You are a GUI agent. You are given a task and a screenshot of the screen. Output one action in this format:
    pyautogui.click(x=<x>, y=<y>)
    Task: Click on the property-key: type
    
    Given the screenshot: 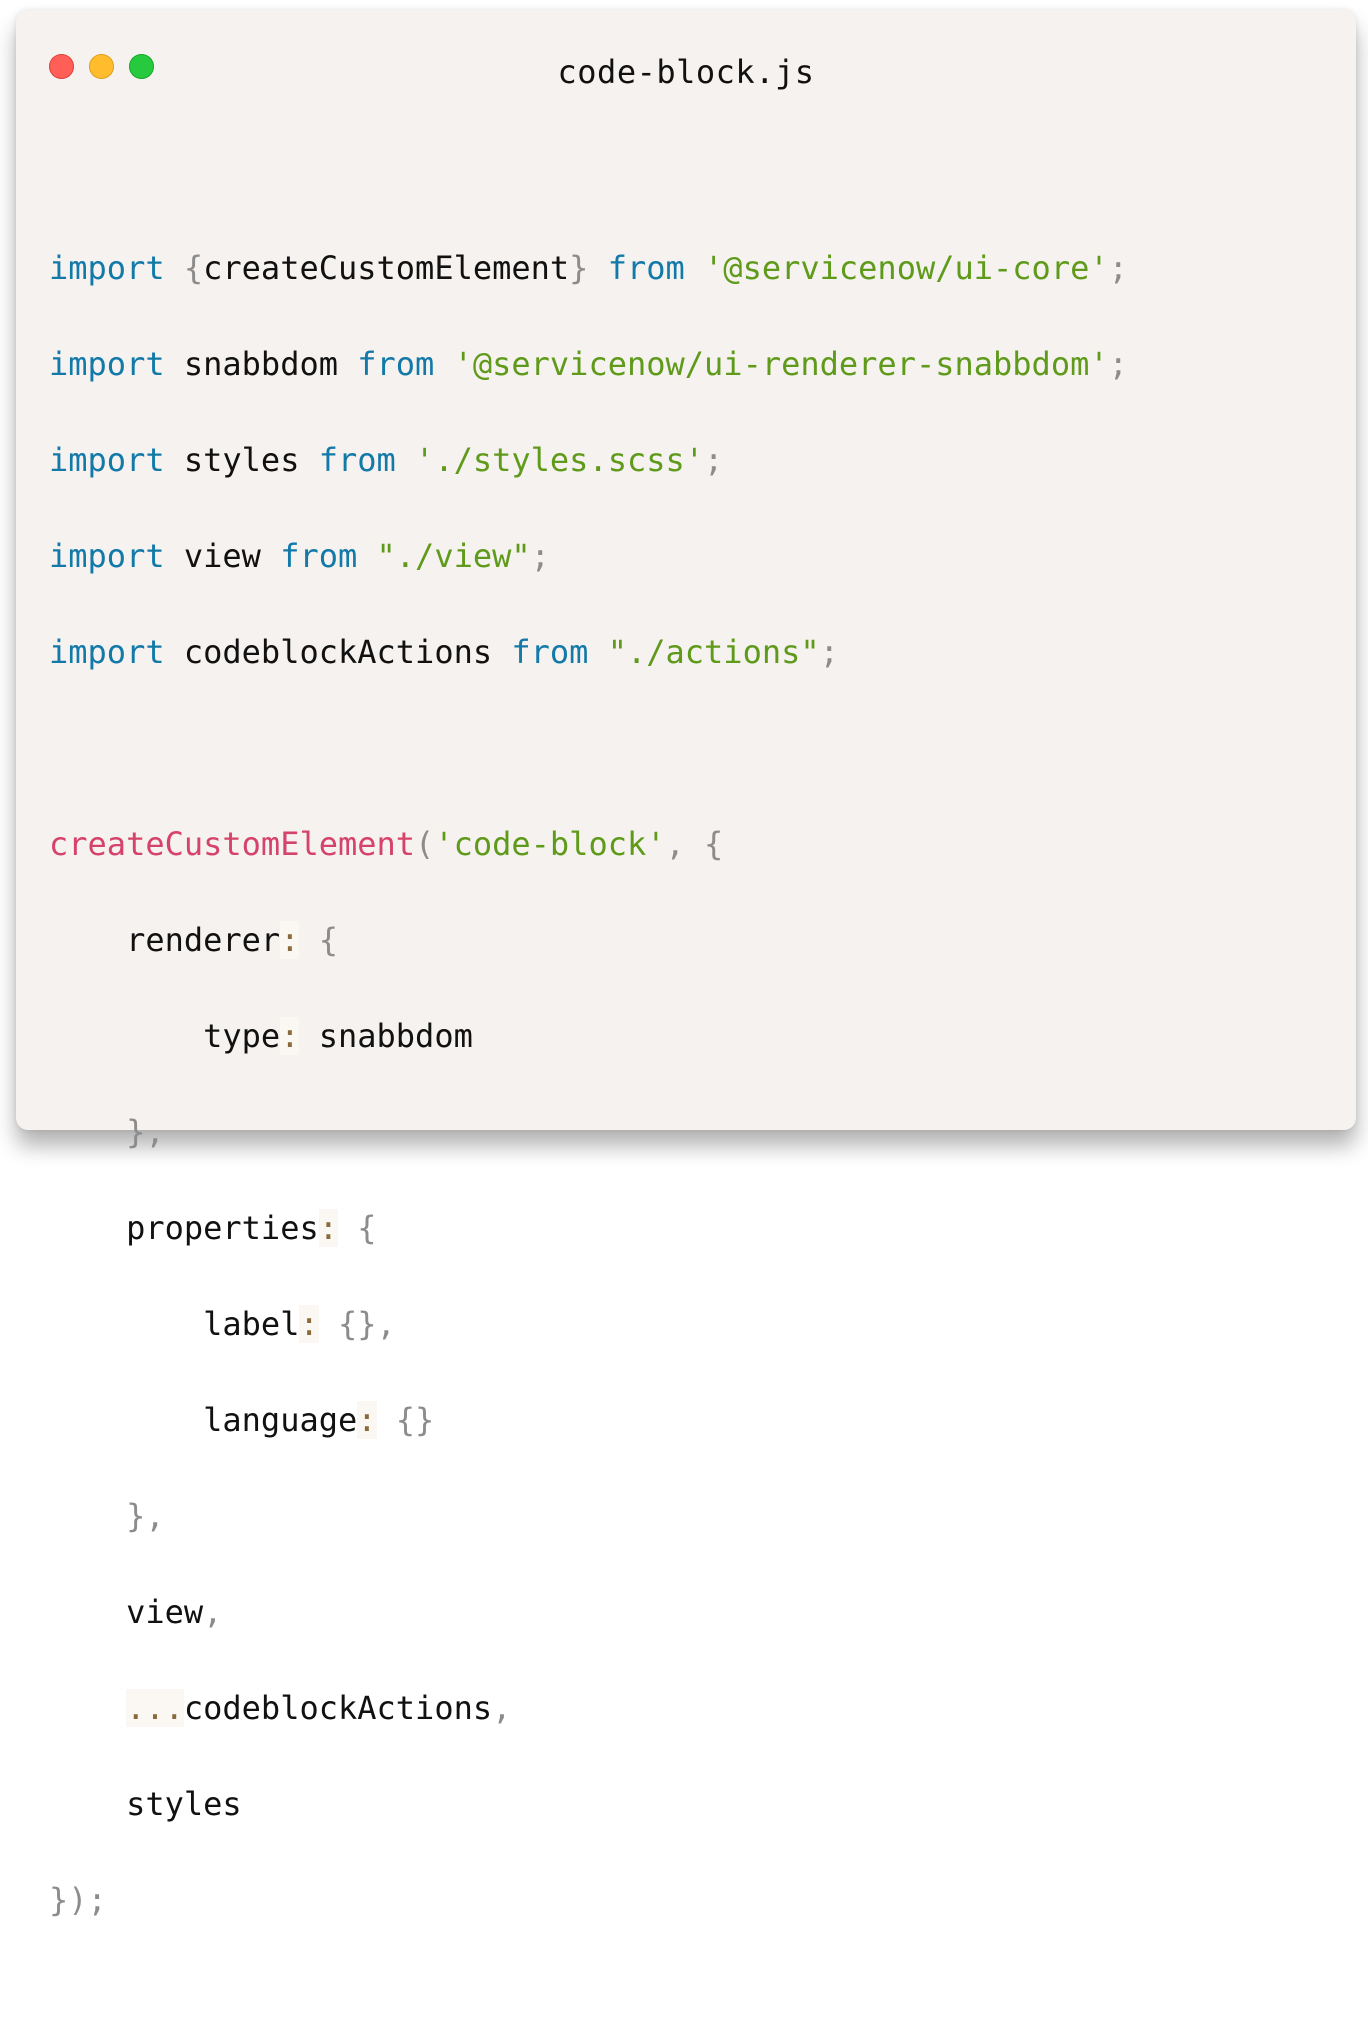 What is the action you would take?
    pyautogui.click(x=242, y=1036)
    